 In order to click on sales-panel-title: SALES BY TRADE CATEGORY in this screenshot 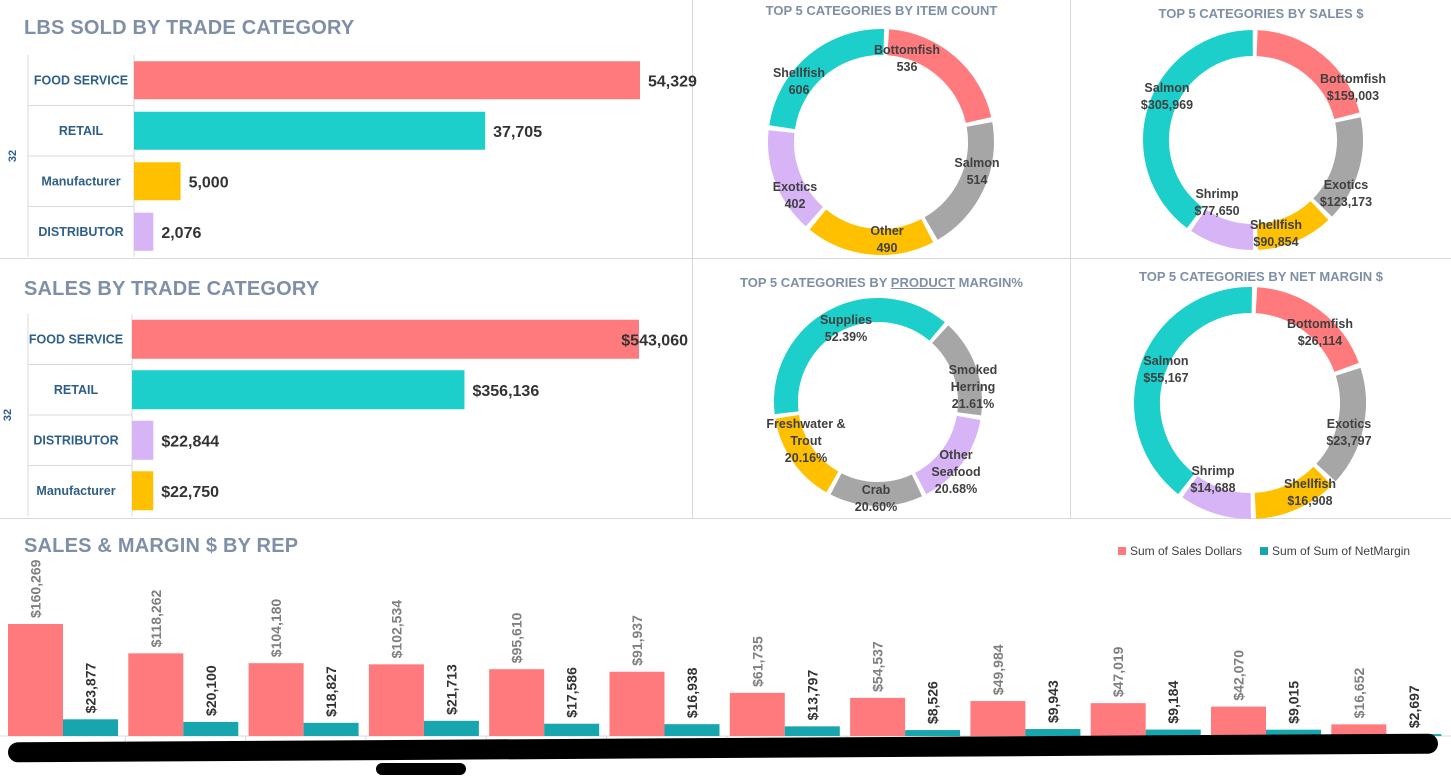, I will do `click(172, 289)`.